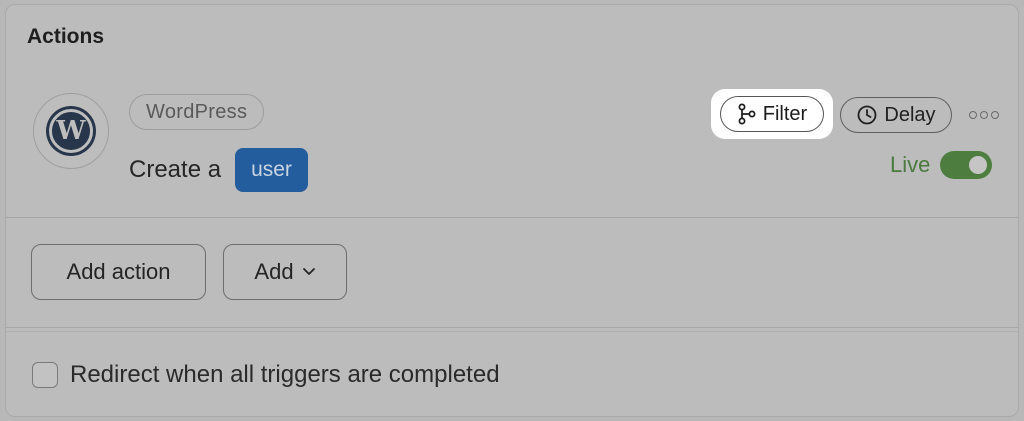 This screenshot has width=1024, height=421. I want to click on redirect-option: Redirect when all triggers are completed, so click(266, 375).